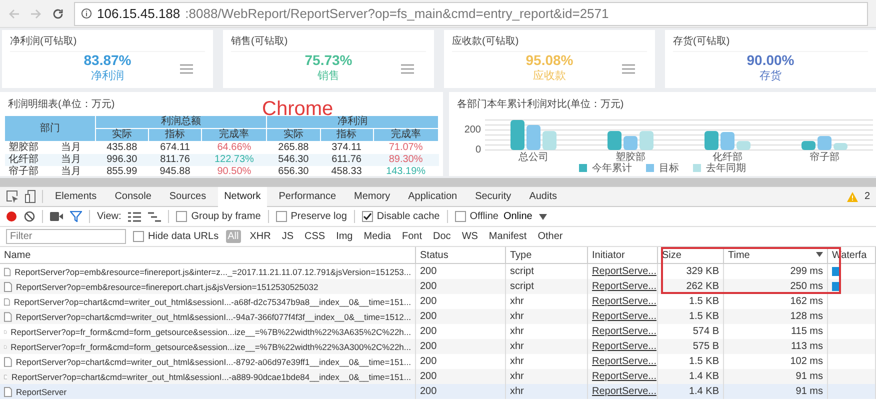 This screenshot has width=876, height=400. Describe the element at coordinates (347, 148) in the screenshot. I see `table-cell: 374.11` at that location.